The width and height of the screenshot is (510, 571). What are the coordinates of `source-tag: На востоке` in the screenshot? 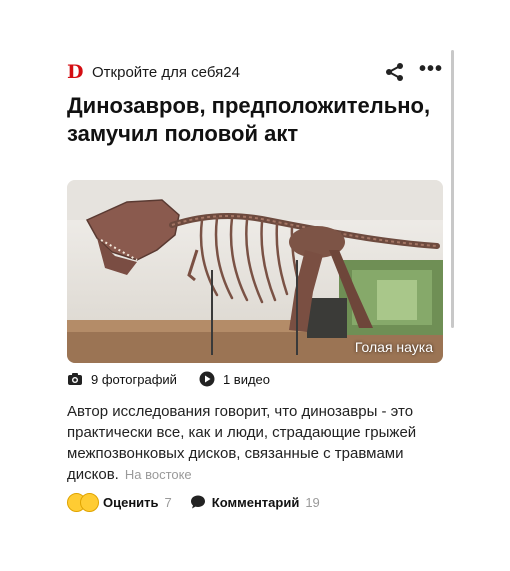 It's located at (158, 474).